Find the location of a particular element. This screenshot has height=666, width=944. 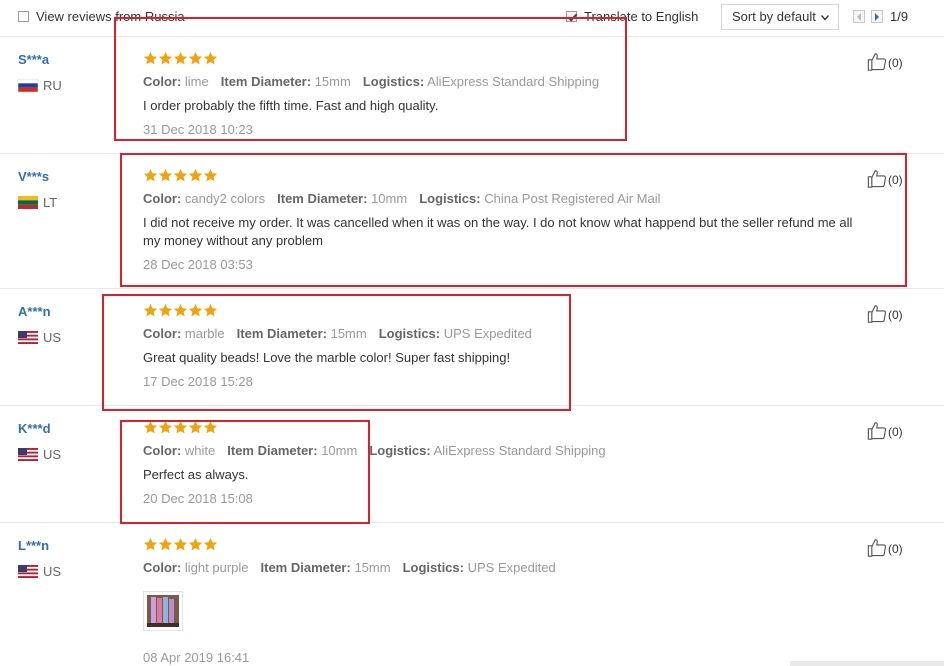

chevron-down-icon is located at coordinates (825, 18).